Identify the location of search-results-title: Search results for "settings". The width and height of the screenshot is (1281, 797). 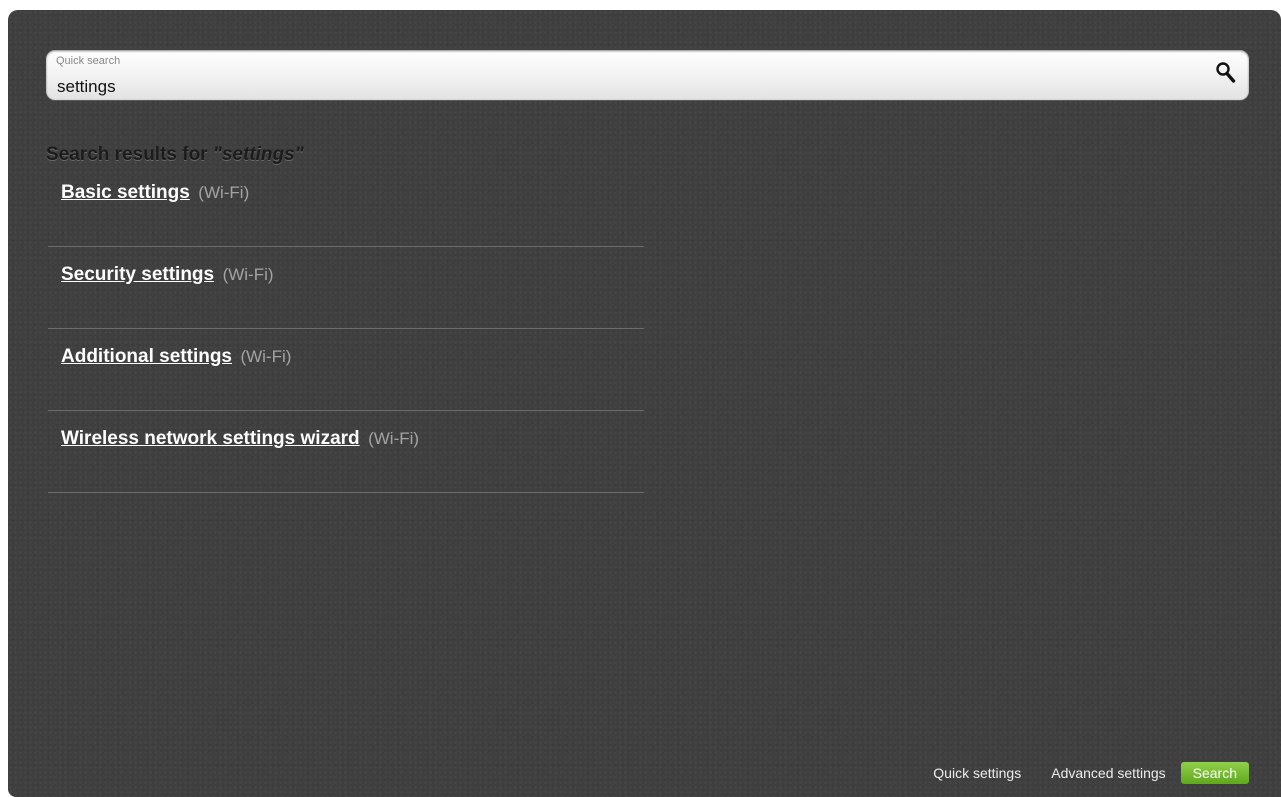
(175, 155).